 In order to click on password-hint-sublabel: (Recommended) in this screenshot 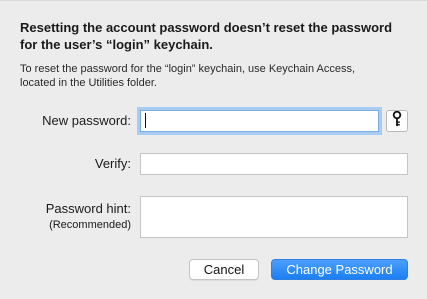, I will do `click(90, 225)`.